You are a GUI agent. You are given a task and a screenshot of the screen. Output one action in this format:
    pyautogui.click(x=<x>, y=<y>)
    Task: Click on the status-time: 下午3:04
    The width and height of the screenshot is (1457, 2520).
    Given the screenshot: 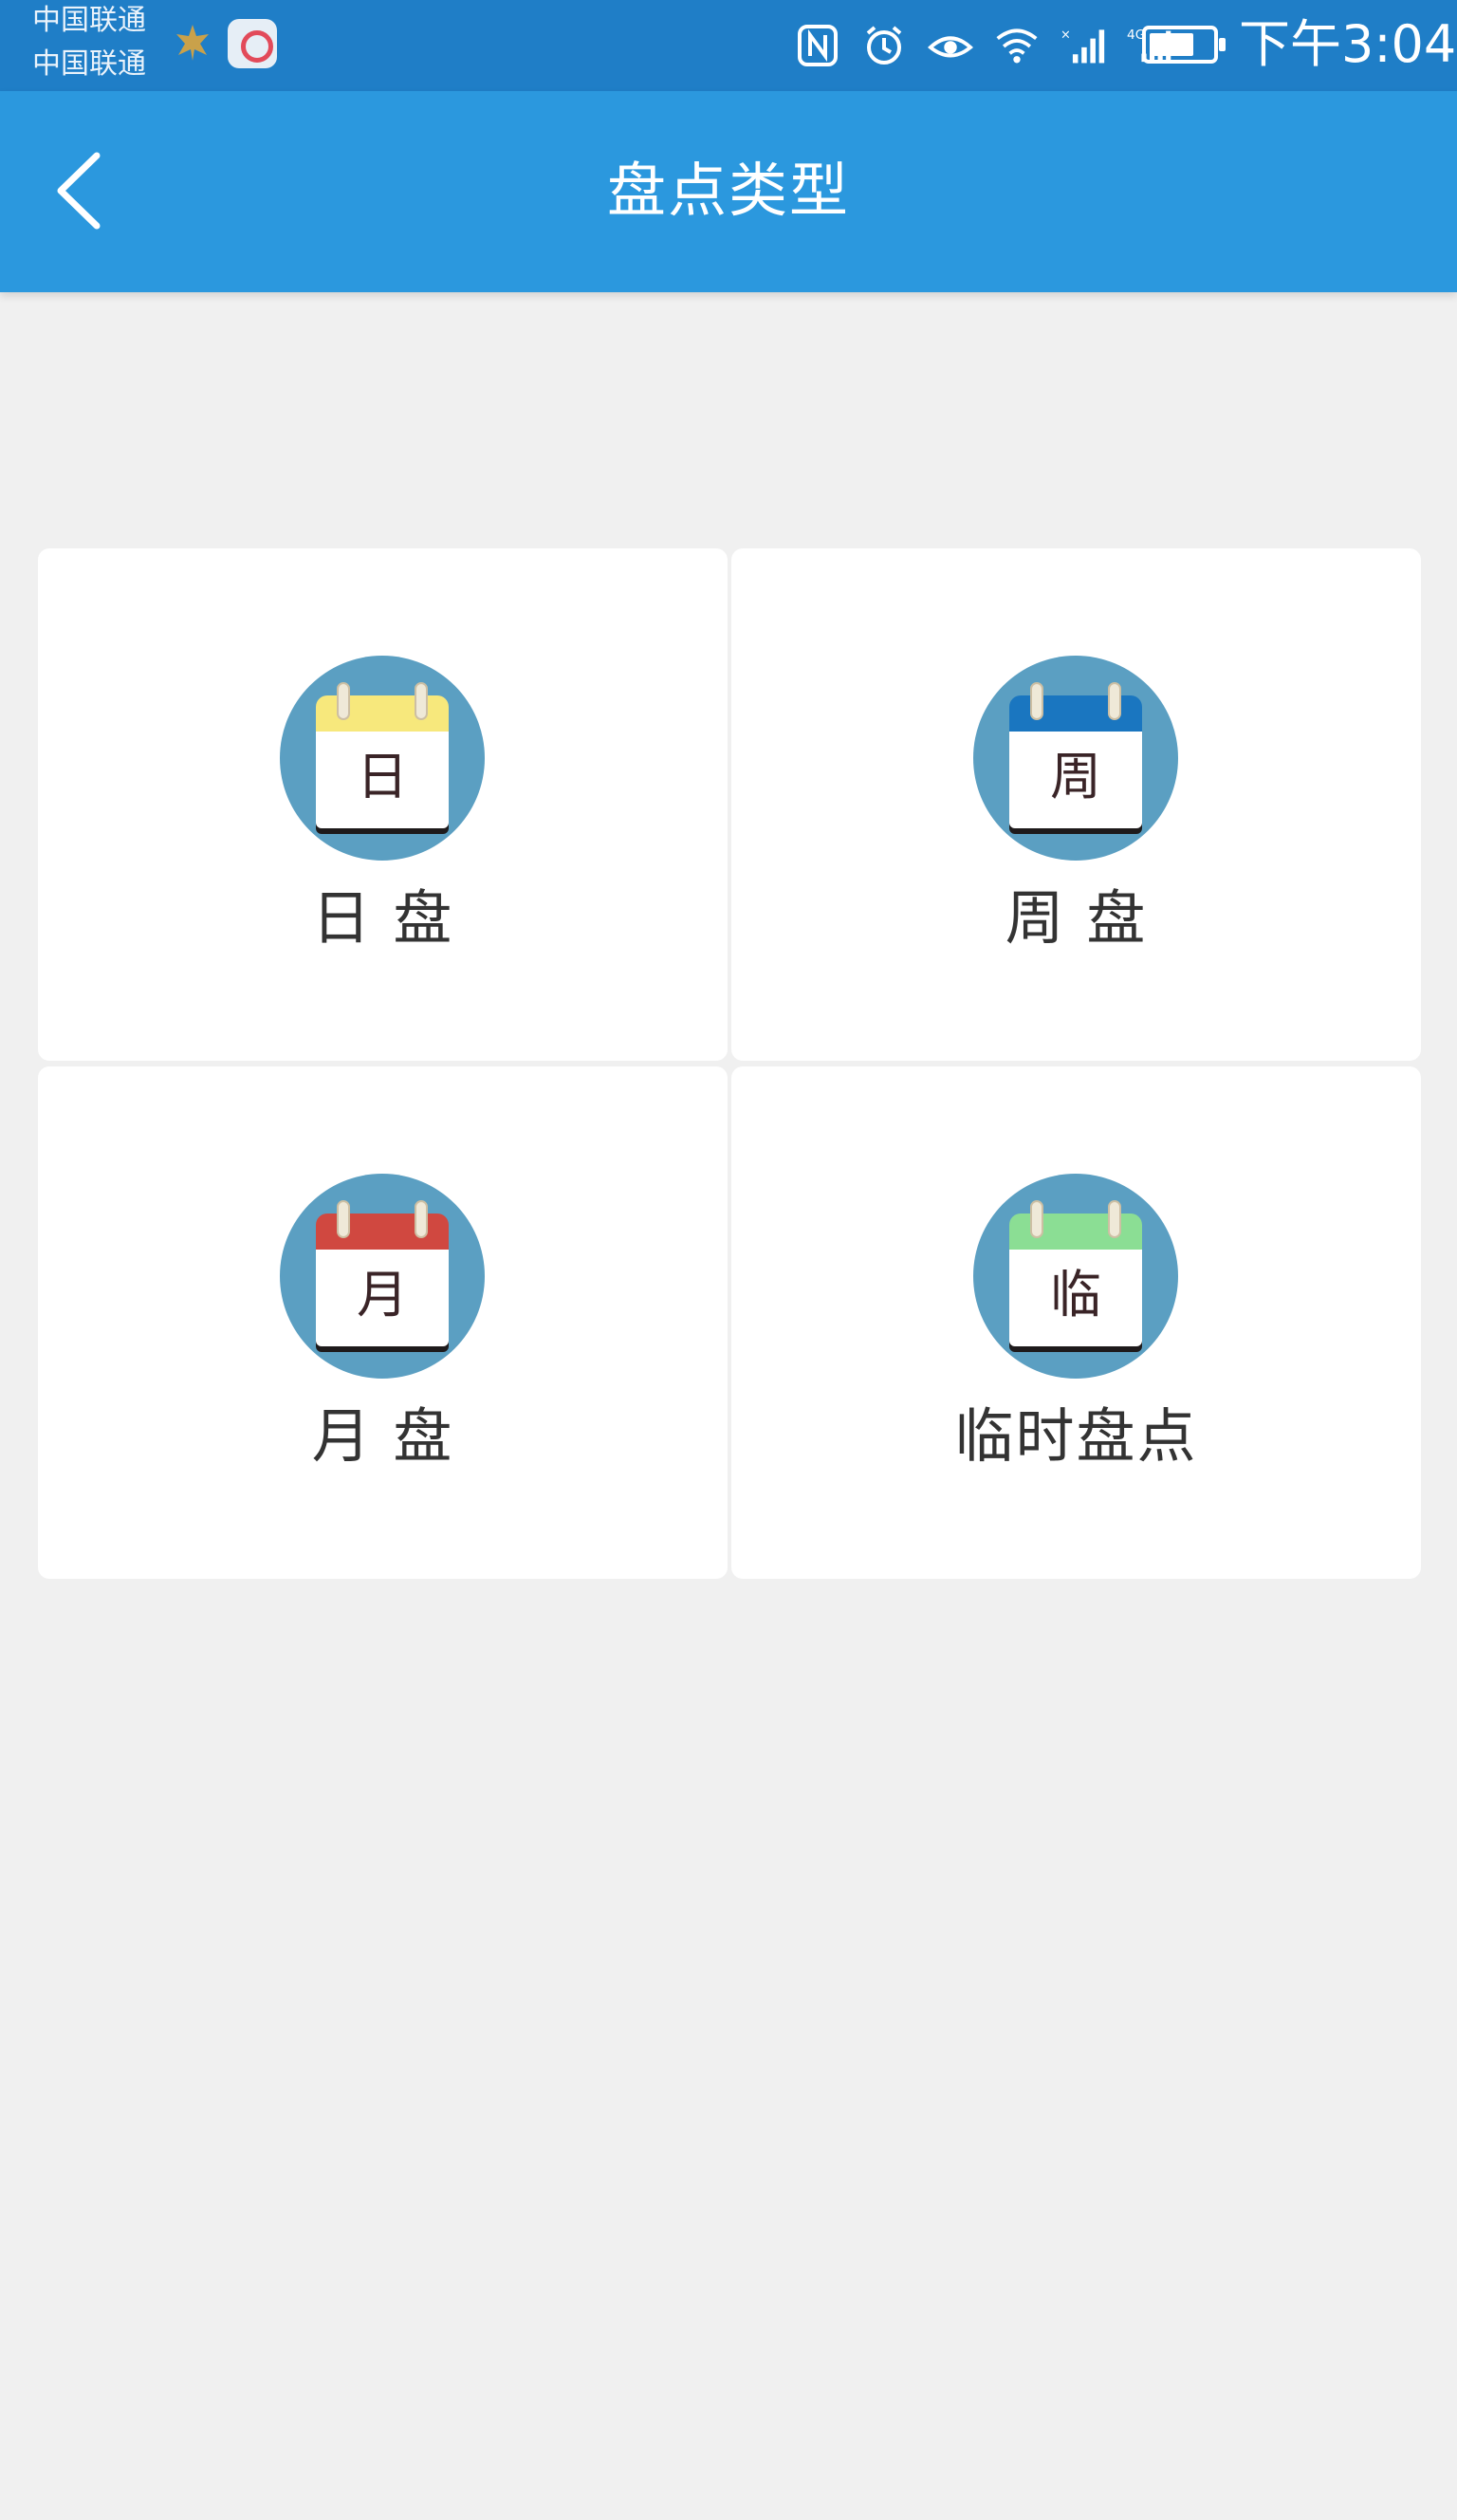 What is the action you would take?
    pyautogui.click(x=1348, y=44)
    